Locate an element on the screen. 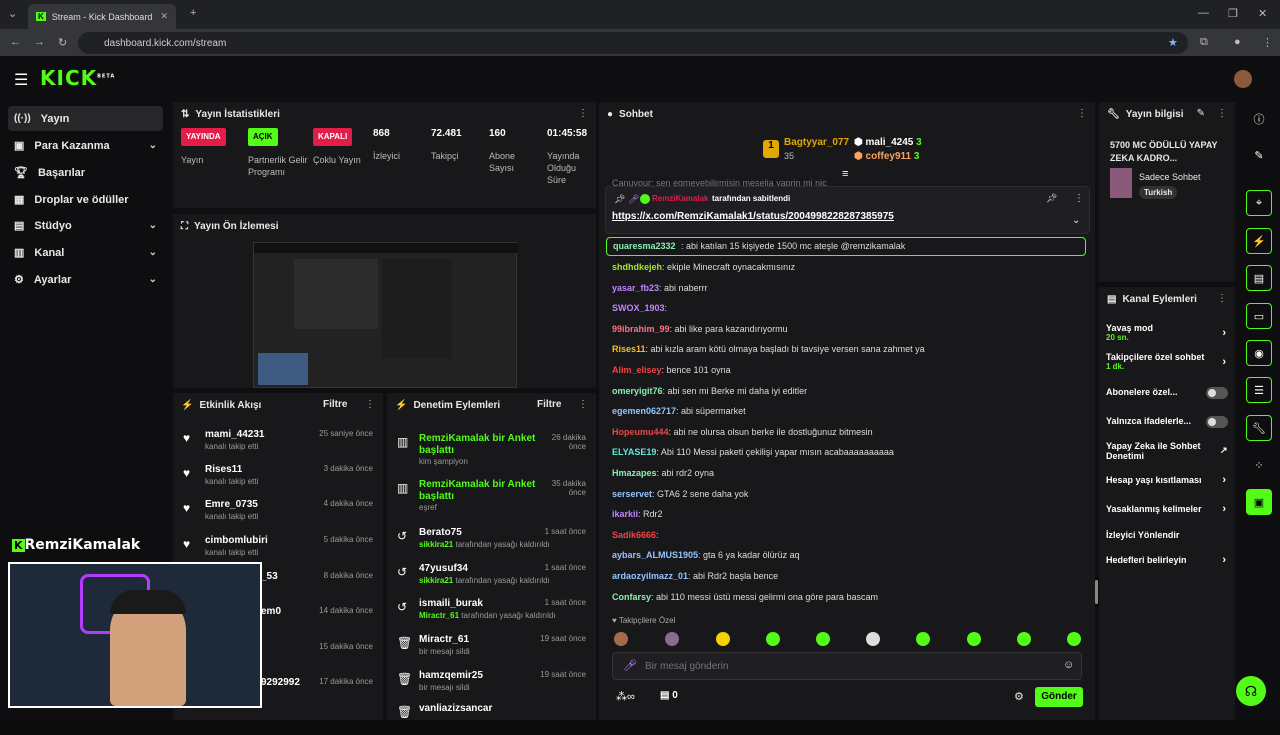 This screenshot has width=1280, height=735. target-icon: ⌖ is located at coordinates (1259, 203).